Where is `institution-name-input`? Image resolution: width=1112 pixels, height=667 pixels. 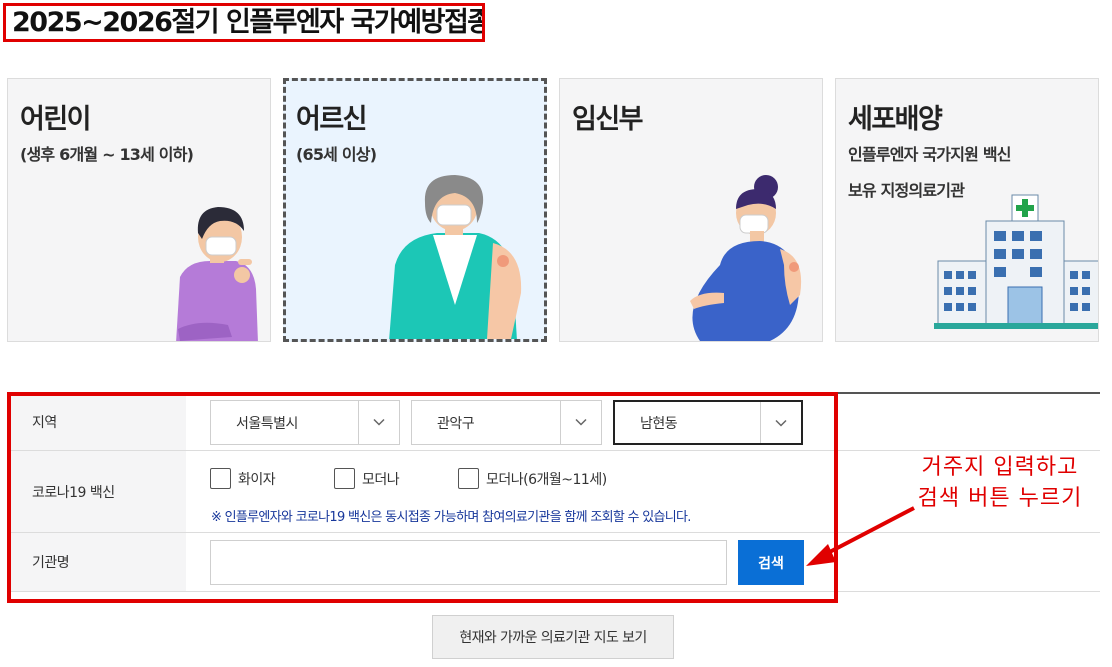 institution-name-input is located at coordinates (468, 562).